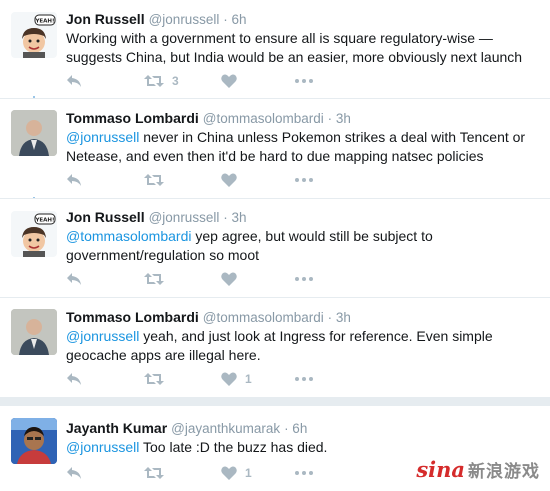 The height and width of the screenshot is (491, 550). Describe the element at coordinates (440, 469) in the screenshot. I see `watermark-logo: sina` at that location.